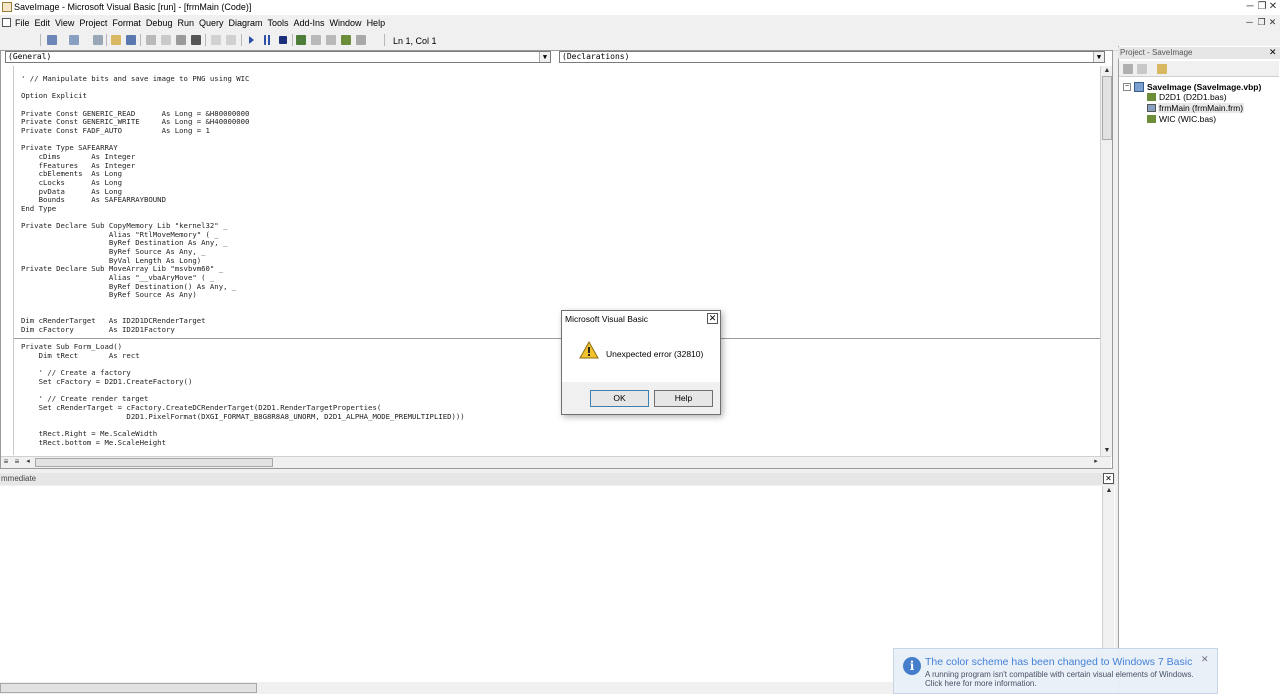  What do you see at coordinates (712, 318) in the screenshot?
I see `dialog-close-button: ✕` at bounding box center [712, 318].